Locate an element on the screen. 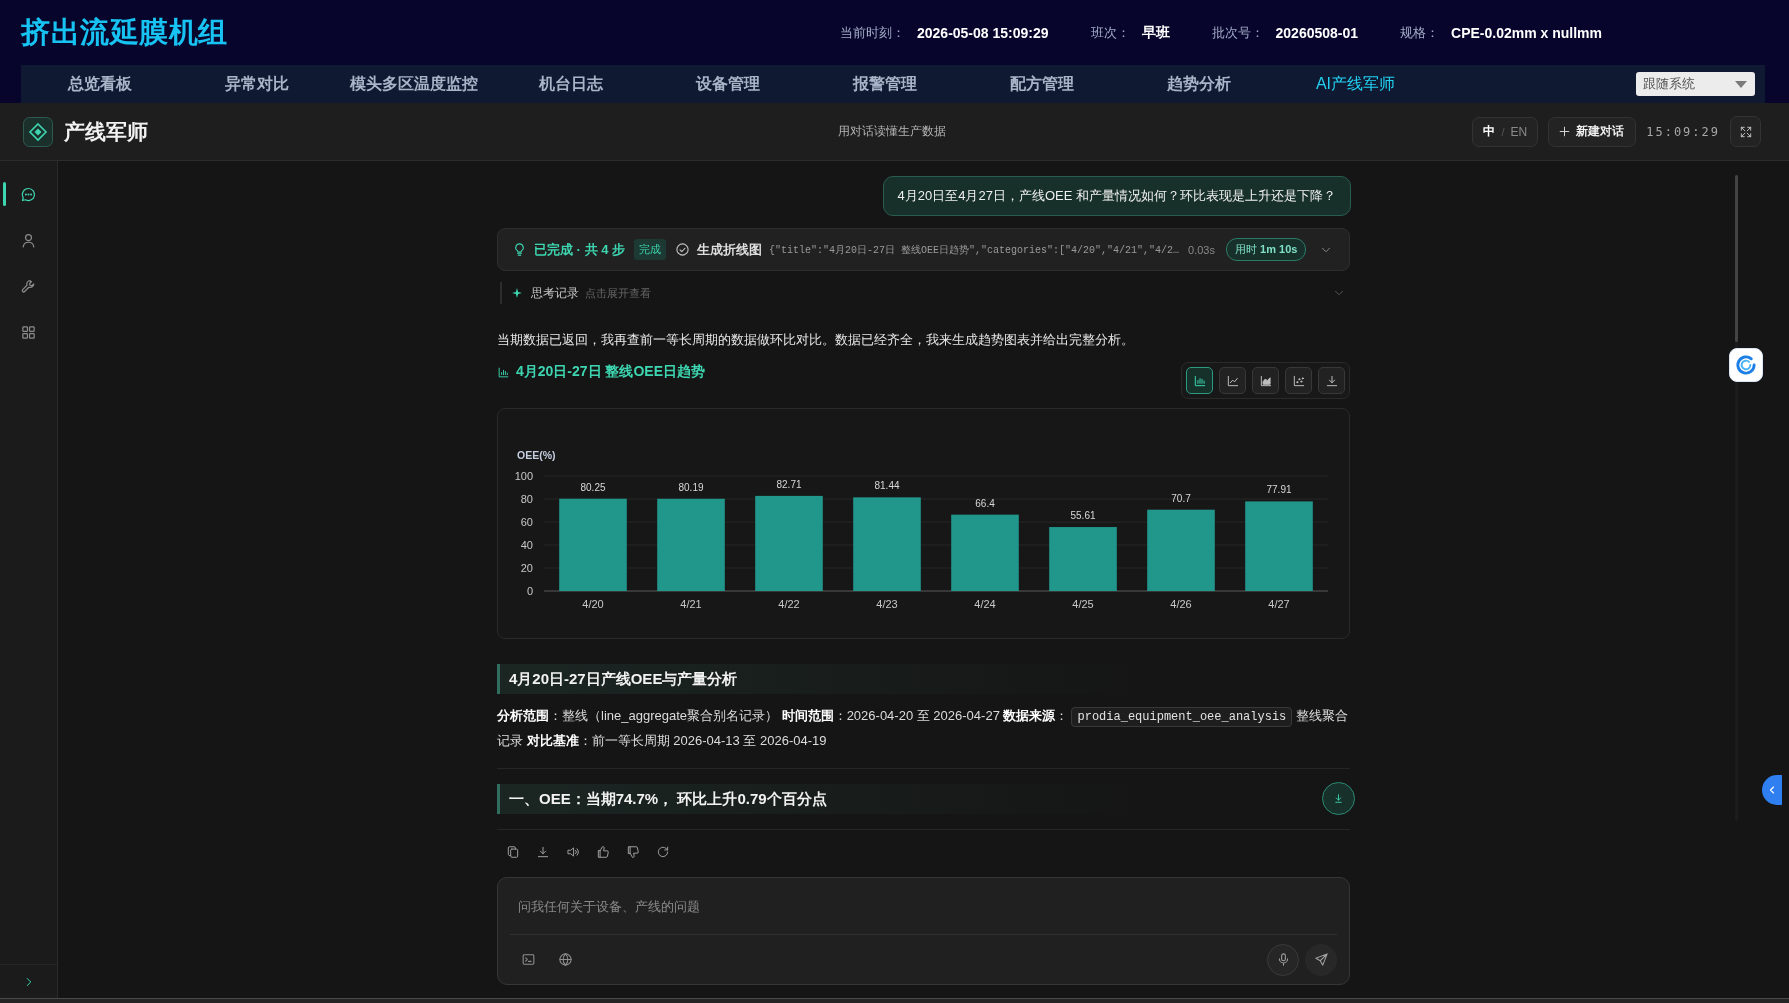 This screenshot has height=1003, width=1789. info-value: CPE-0.02mm x nullmm is located at coordinates (1526, 32).